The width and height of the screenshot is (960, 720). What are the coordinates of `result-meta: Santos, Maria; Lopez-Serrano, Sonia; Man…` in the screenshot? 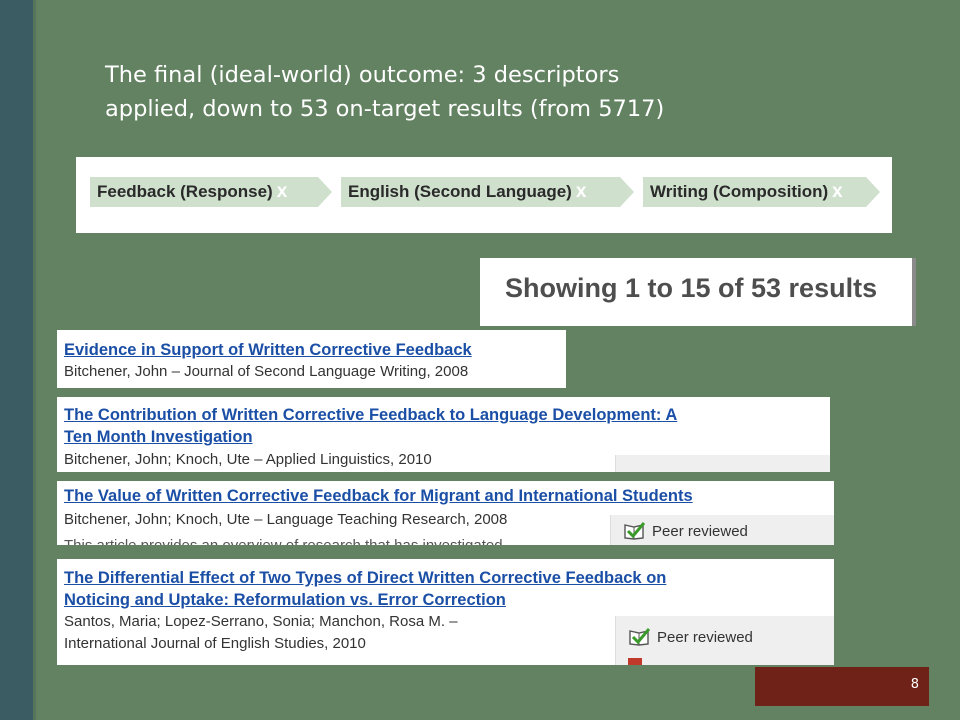 It's located at (261, 621).